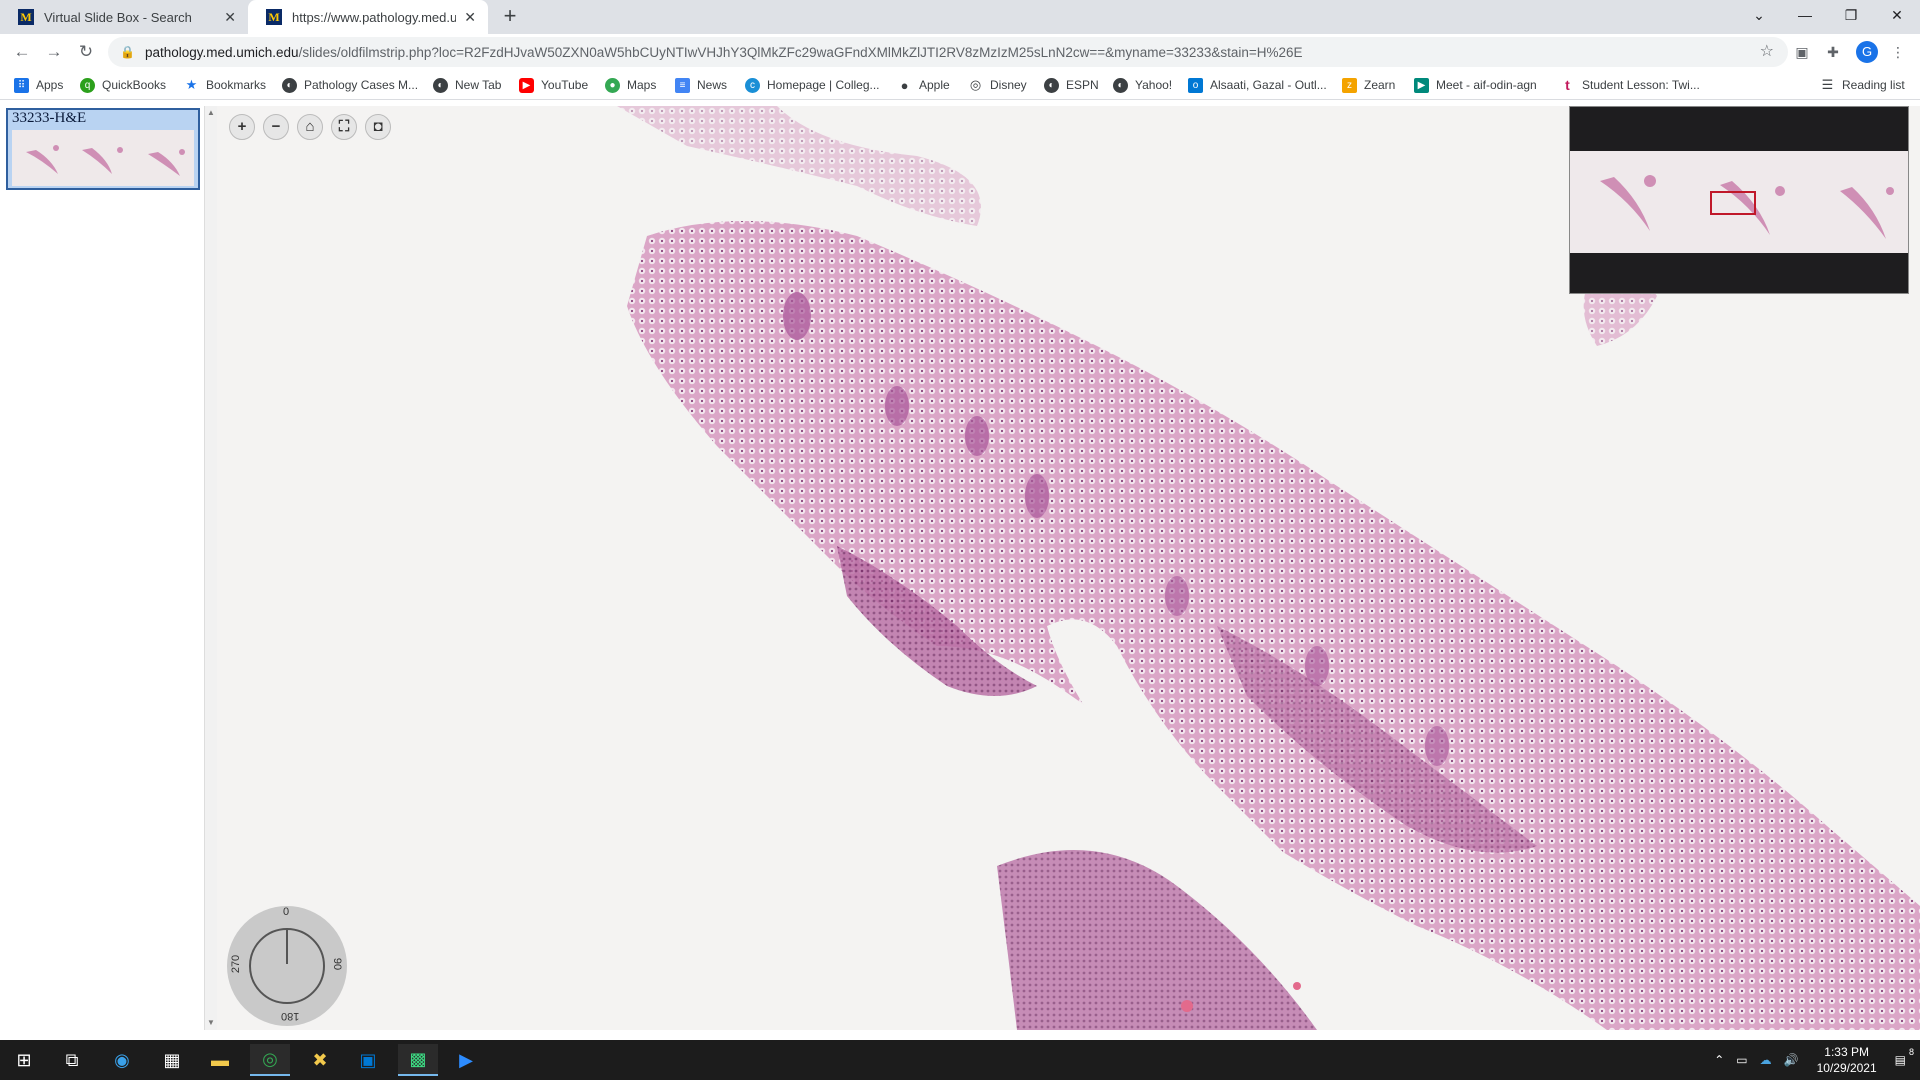 The image size is (1920, 1080). I want to click on bookmark-quickbooks: q QuickBooks, so click(123, 85).